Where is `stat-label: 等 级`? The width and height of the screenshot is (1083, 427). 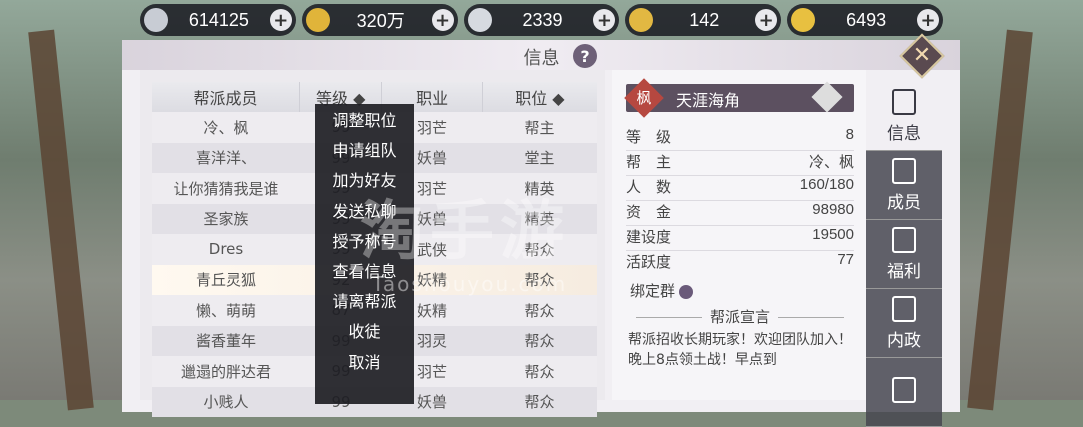 stat-label: 等 级 is located at coordinates (649, 137).